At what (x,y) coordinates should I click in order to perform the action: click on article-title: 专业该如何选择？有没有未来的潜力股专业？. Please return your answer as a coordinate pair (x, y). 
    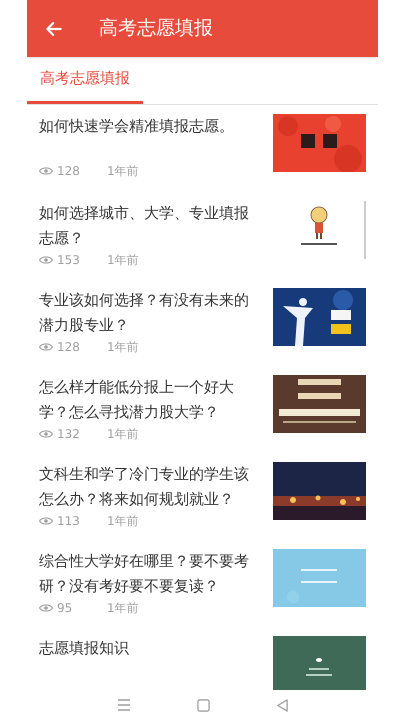
    Looking at the image, I should click on (151, 313).